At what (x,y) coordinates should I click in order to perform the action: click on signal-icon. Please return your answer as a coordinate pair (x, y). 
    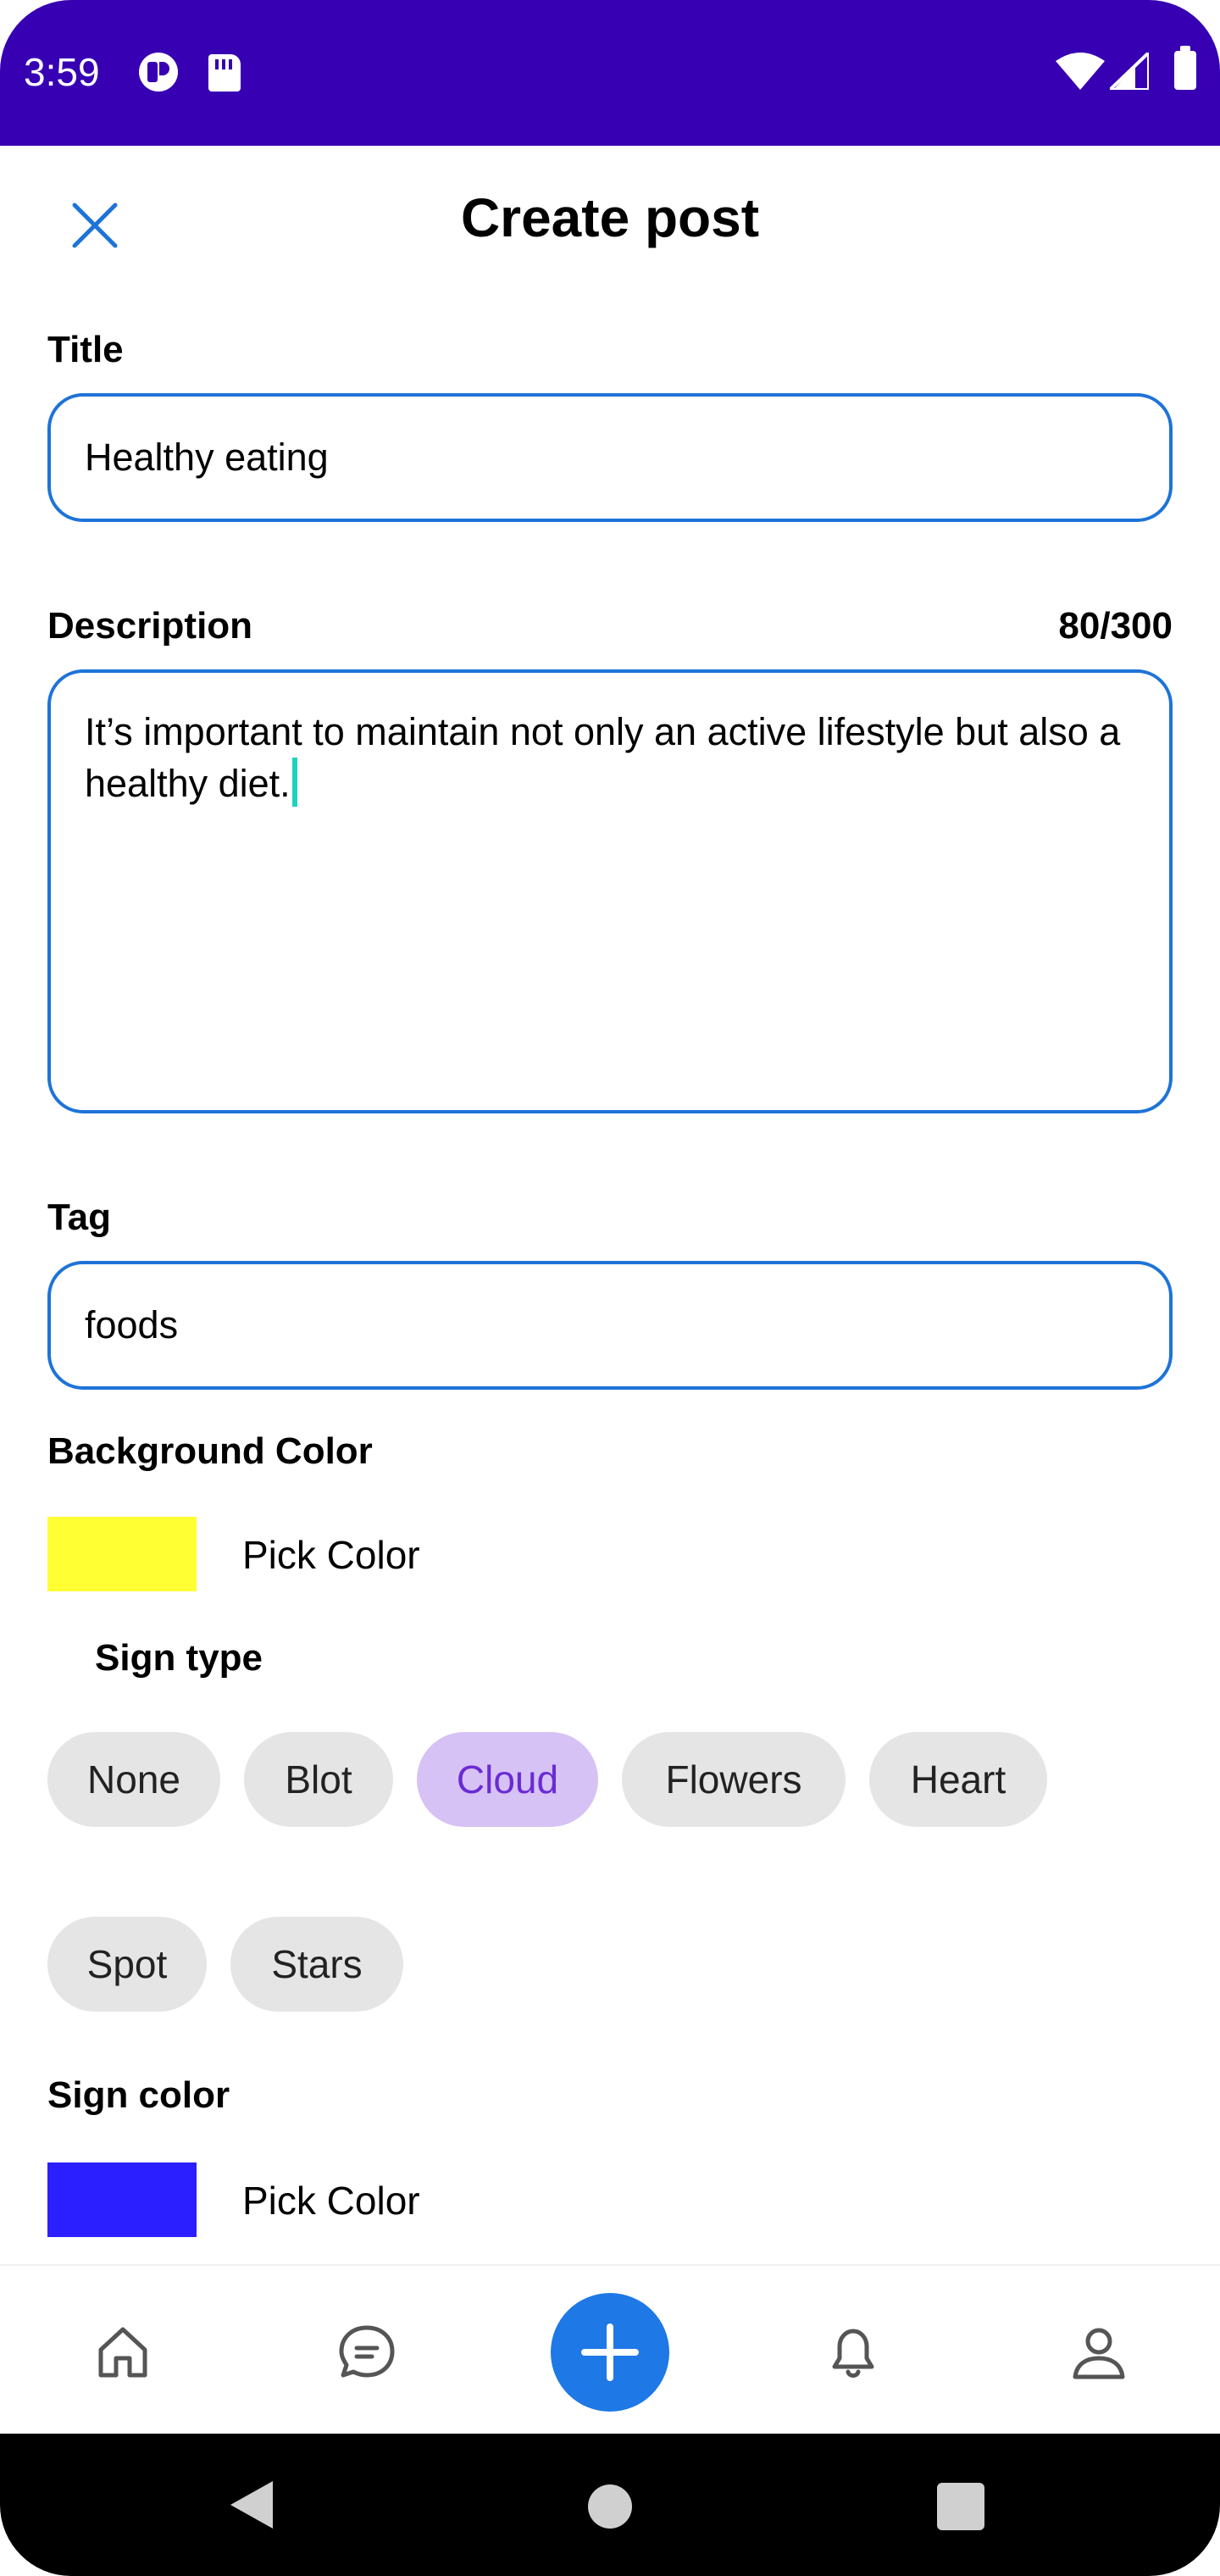
    Looking at the image, I should click on (1129, 71).